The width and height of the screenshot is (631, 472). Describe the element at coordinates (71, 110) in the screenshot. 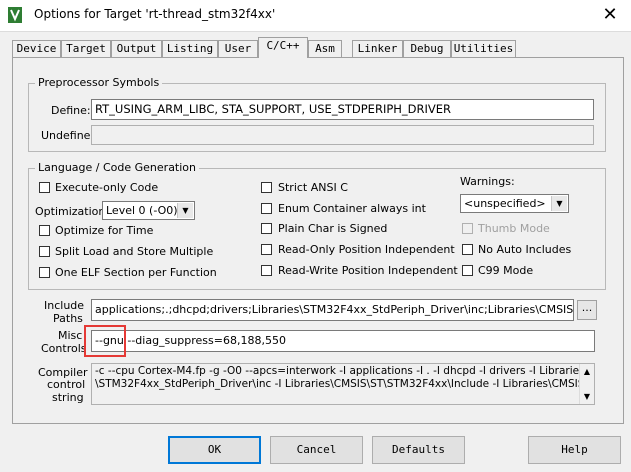

I see `define-label: Define:` at that location.